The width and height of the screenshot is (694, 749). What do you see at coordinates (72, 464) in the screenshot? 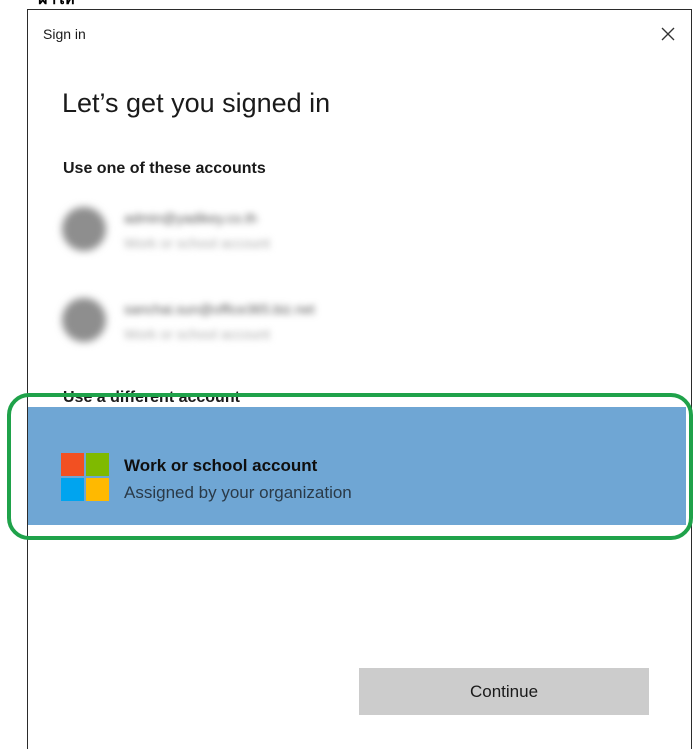
I see `logo-red-square` at bounding box center [72, 464].